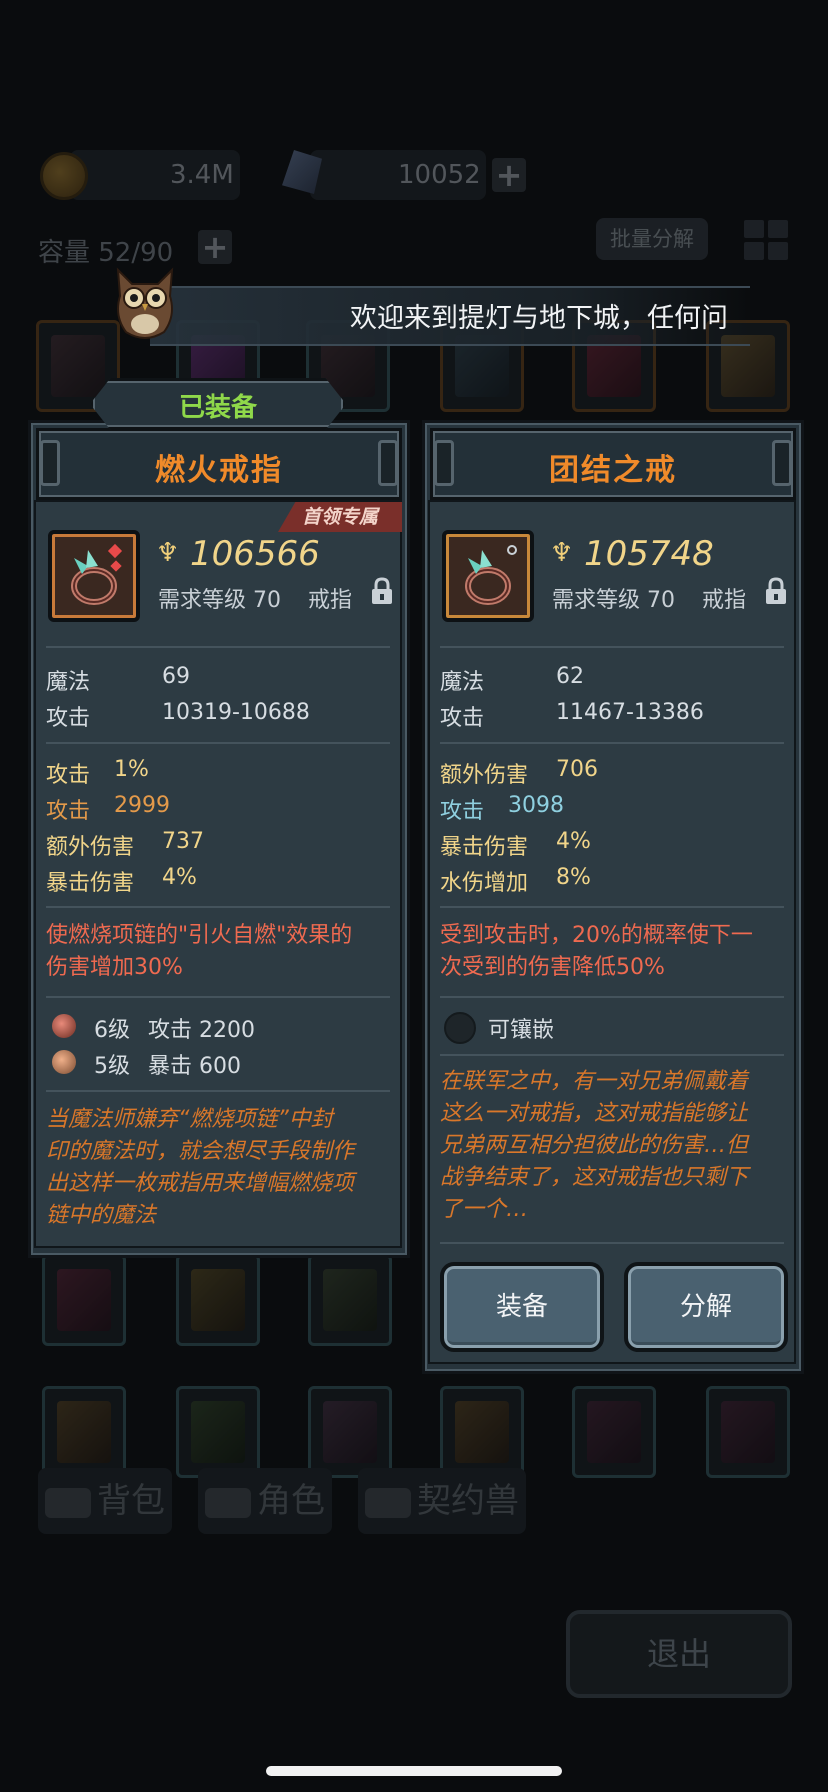 Image resolution: width=828 pixels, height=1792 pixels. I want to click on tab-character: 角色, so click(265, 1501).